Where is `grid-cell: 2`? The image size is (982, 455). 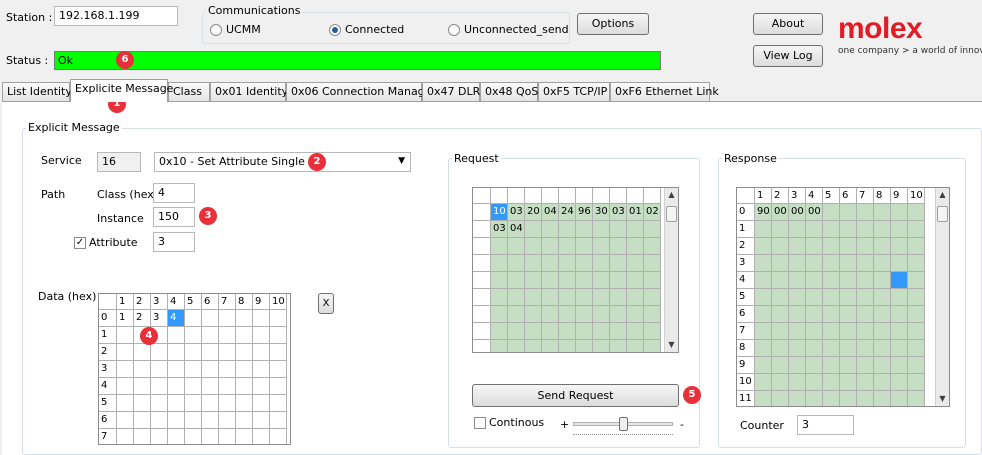 grid-cell: 2 is located at coordinates (142, 318).